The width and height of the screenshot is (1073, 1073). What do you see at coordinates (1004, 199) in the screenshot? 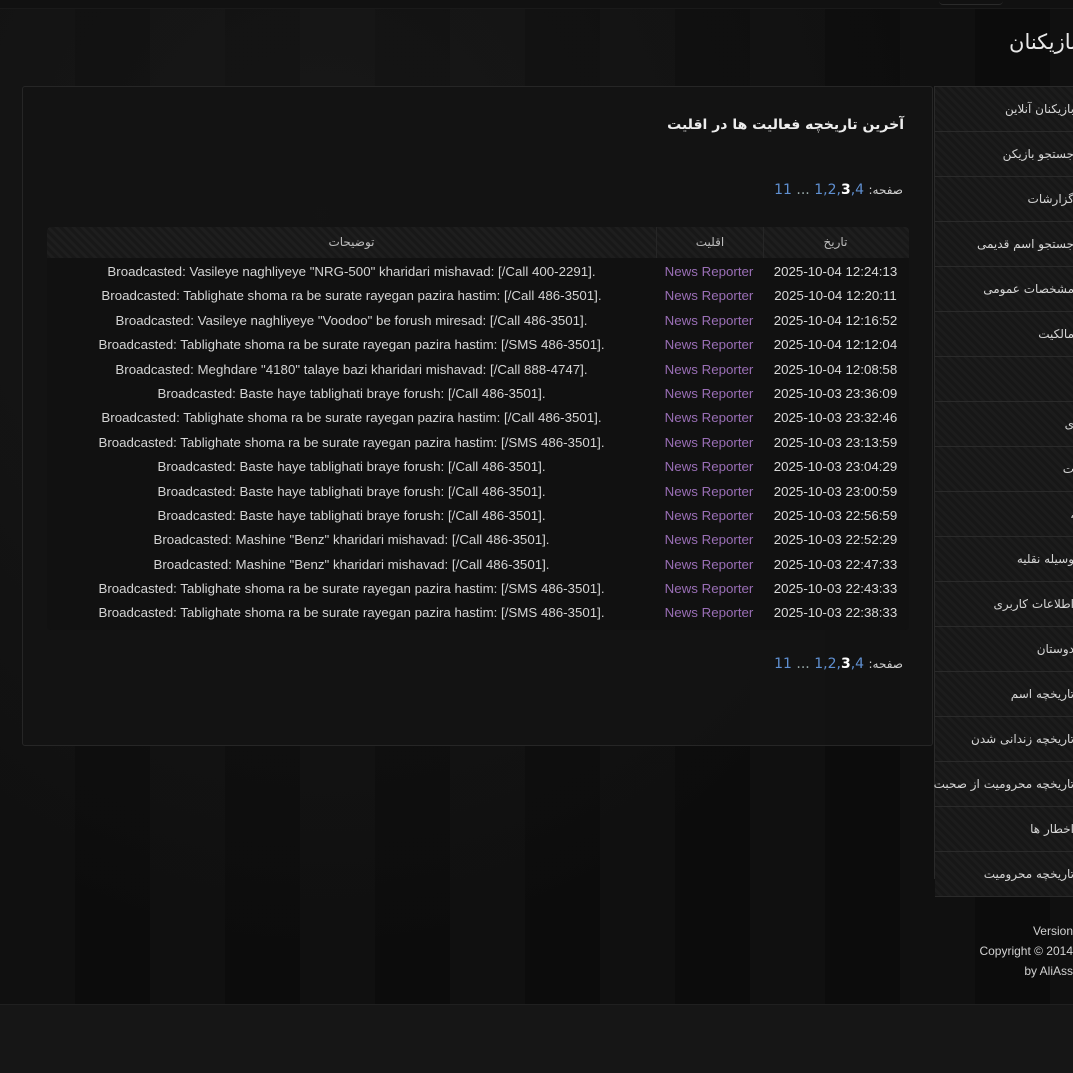
I see `sidebar-item: گزارشات` at bounding box center [1004, 199].